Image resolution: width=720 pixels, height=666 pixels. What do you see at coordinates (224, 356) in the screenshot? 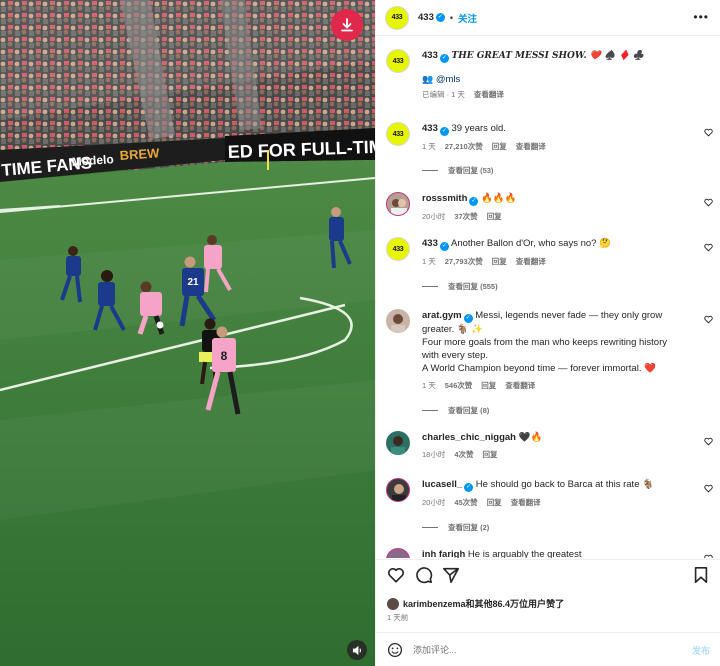
I see `svg-text: 8` at bounding box center [224, 356].